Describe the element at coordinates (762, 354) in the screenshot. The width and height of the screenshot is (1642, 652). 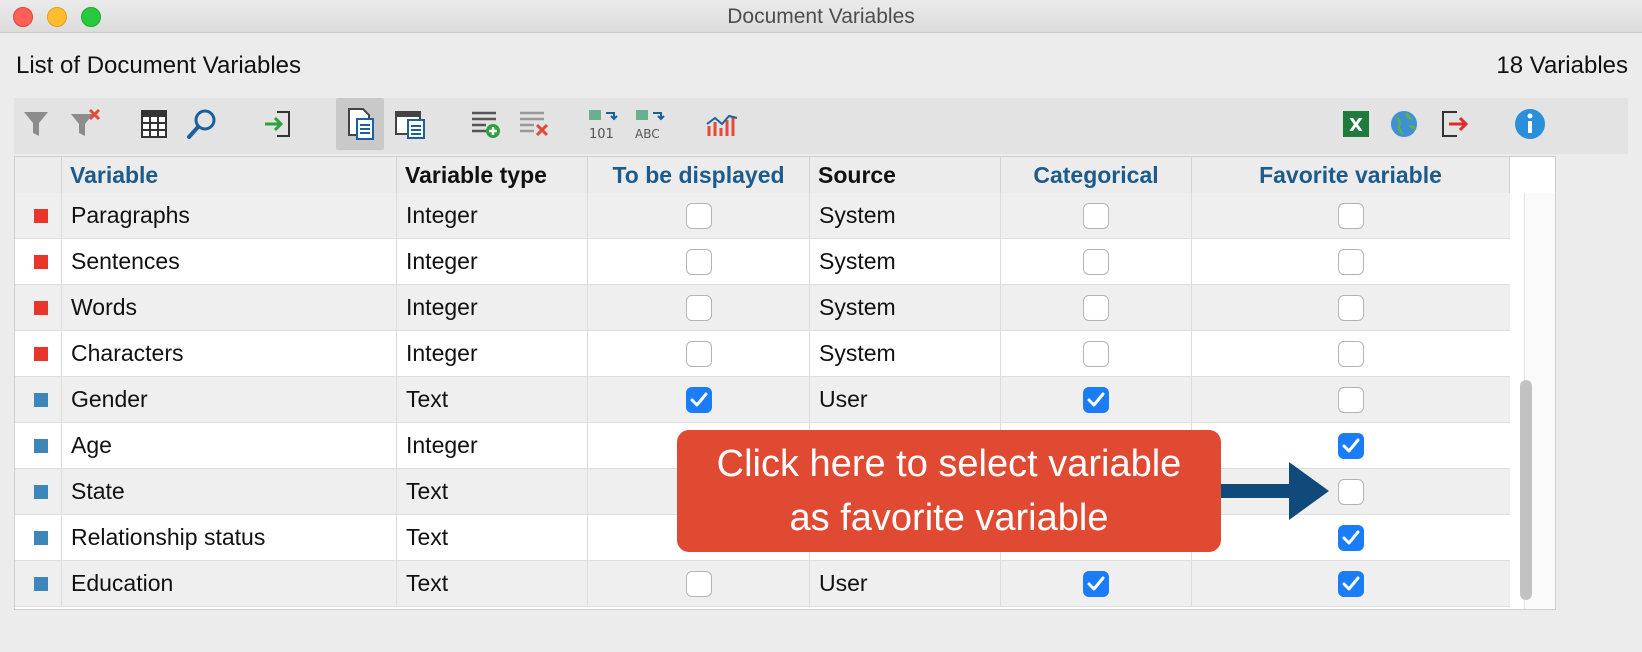
I see `table-row: Characters Integer System` at that location.